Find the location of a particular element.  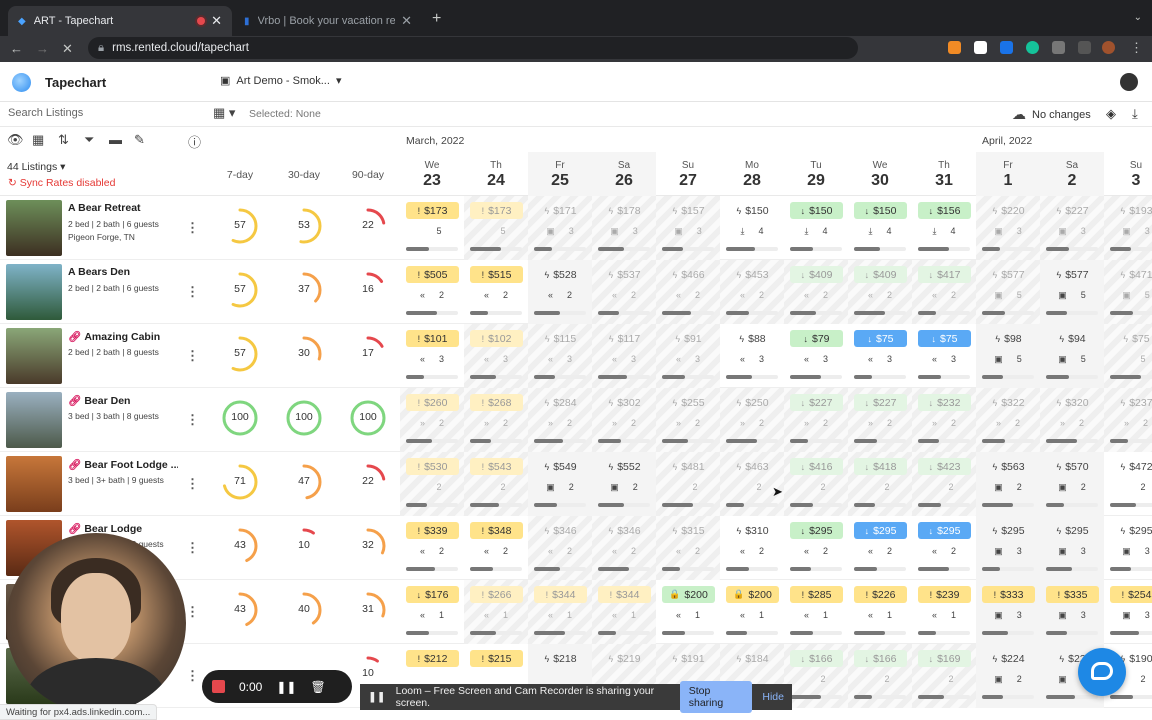

rate-cell: ! $226 «1 is located at coordinates (880, 612).